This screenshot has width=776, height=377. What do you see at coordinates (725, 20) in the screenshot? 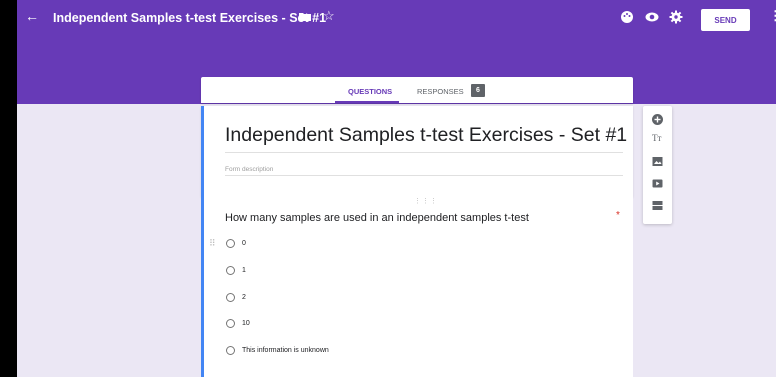
I see `send-button: SEND` at bounding box center [725, 20].